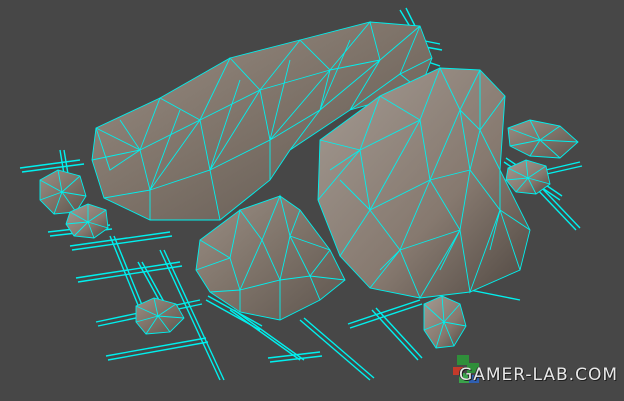 This screenshot has width=624, height=401. Describe the element at coordinates (538, 375) in the screenshot. I see `watermark-text: GAMER-LAB.COM` at that location.